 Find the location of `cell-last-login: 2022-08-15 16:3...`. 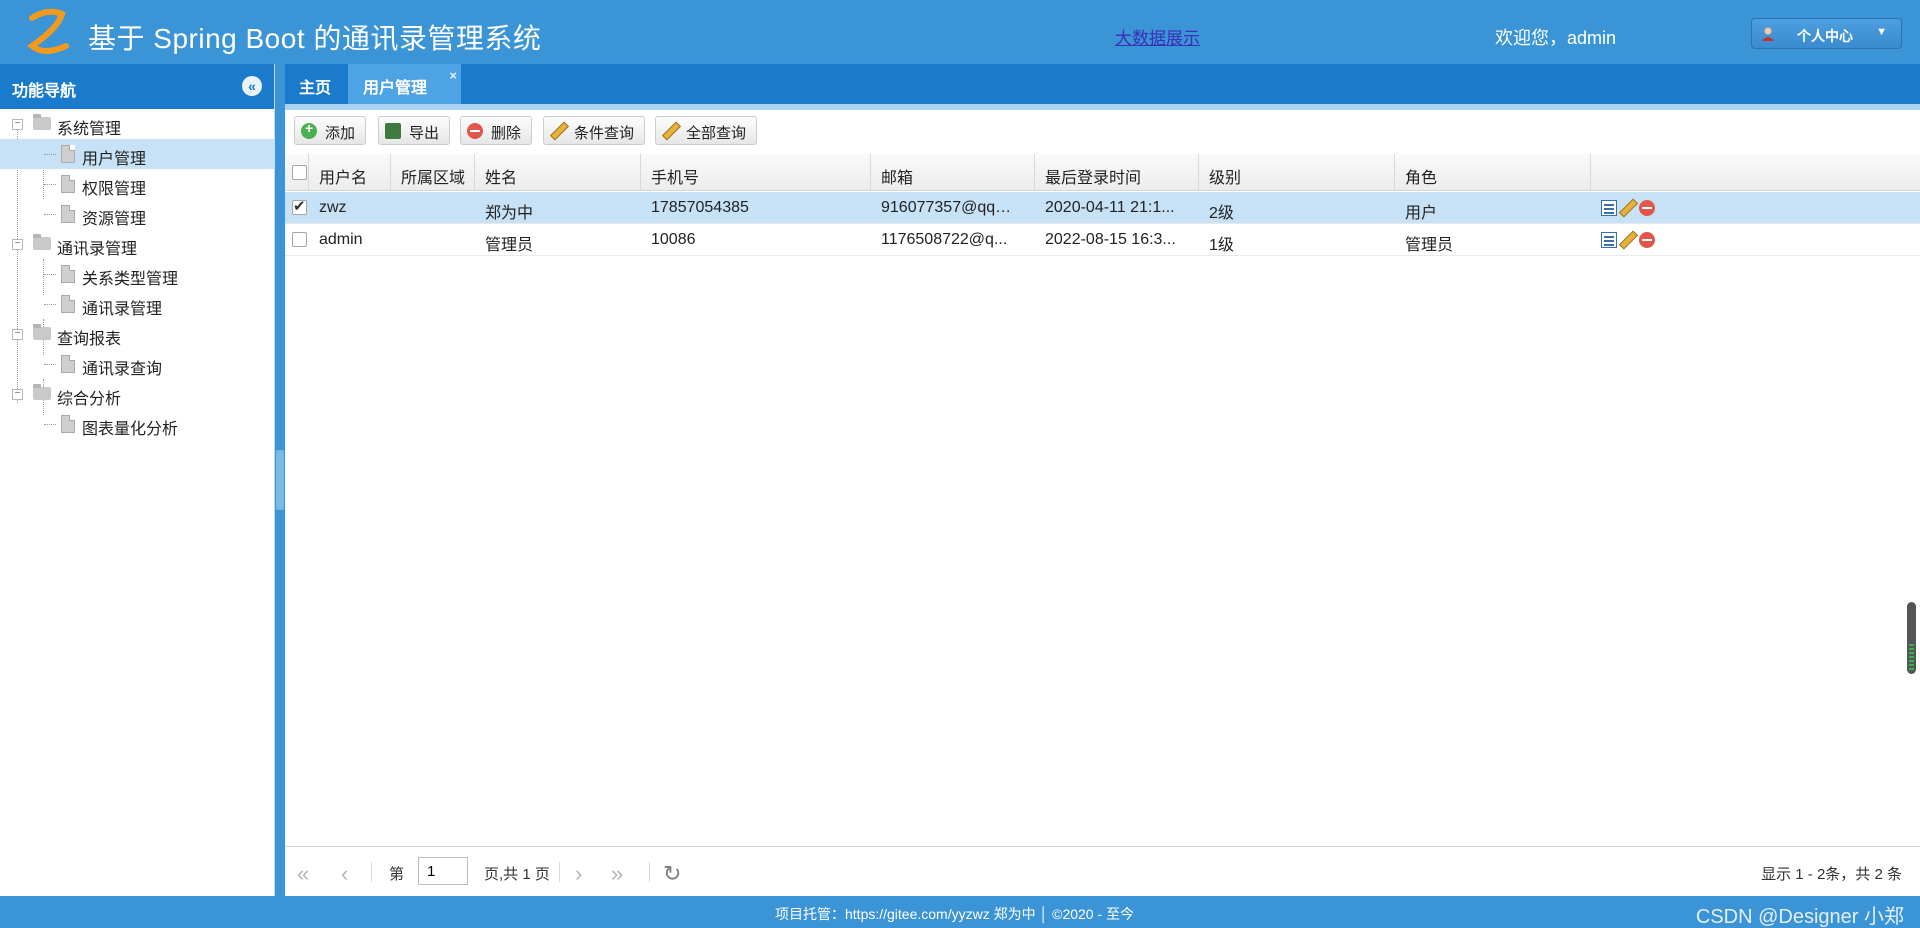

cell-last-login: 2022-08-15 16:3... is located at coordinates (1110, 239).